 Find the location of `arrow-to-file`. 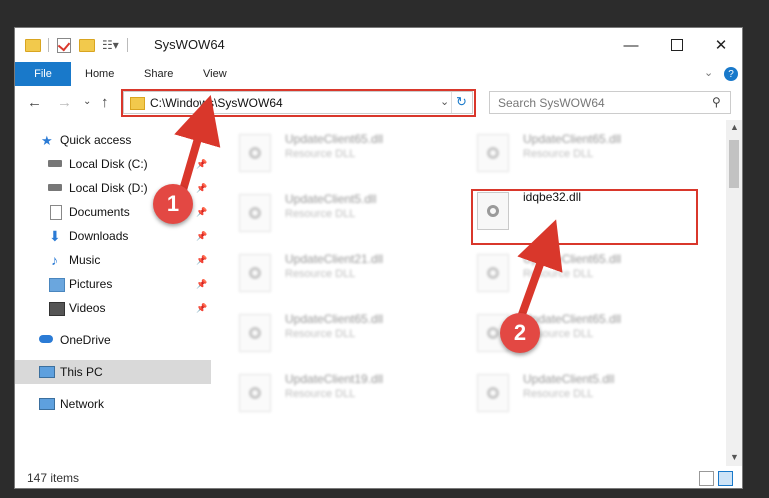

arrow-to-file is located at coordinates (539, 270).